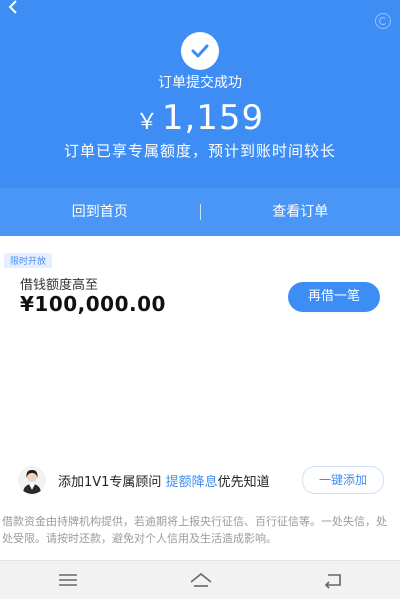  What do you see at coordinates (334, 297) in the screenshot?
I see `borrow-again-button: 再借一笔` at bounding box center [334, 297].